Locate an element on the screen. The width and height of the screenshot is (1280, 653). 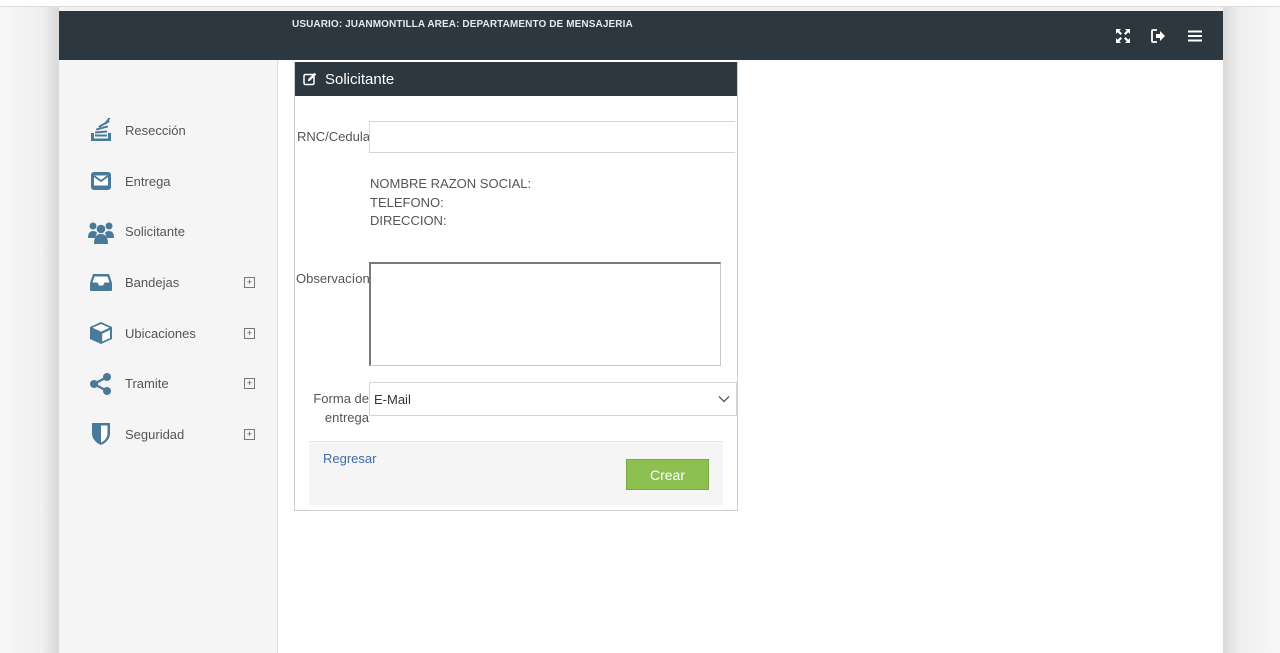
forma-entrega-selected: E-Mail is located at coordinates (392, 399).